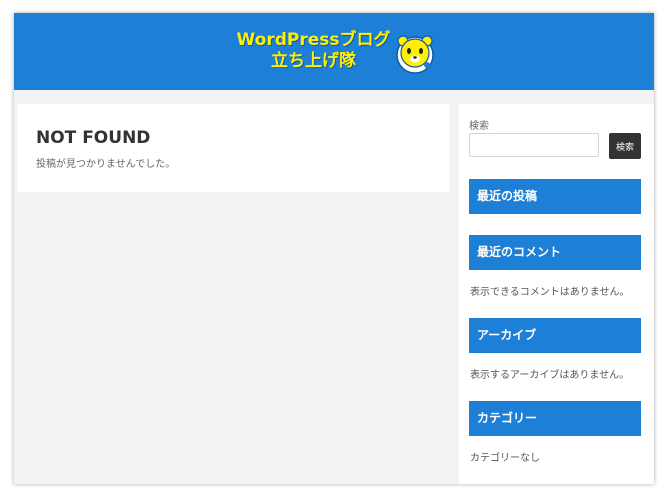  Describe the element at coordinates (555, 418) in the screenshot. I see `widget-title-categories: カテゴリー` at that location.